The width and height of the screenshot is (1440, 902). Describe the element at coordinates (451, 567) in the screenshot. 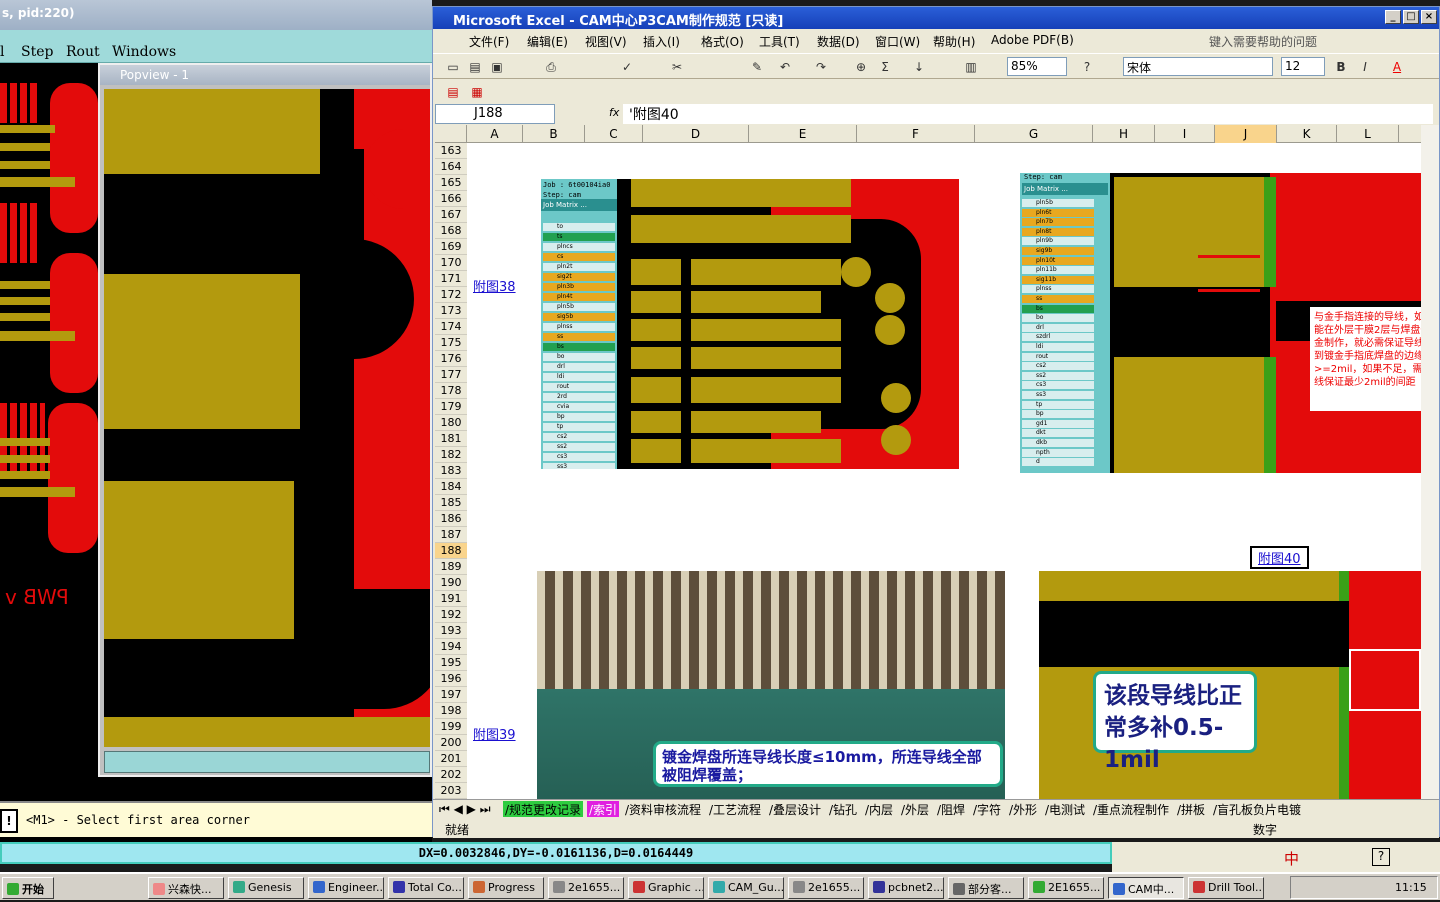

I see `row-header: 189` at that location.